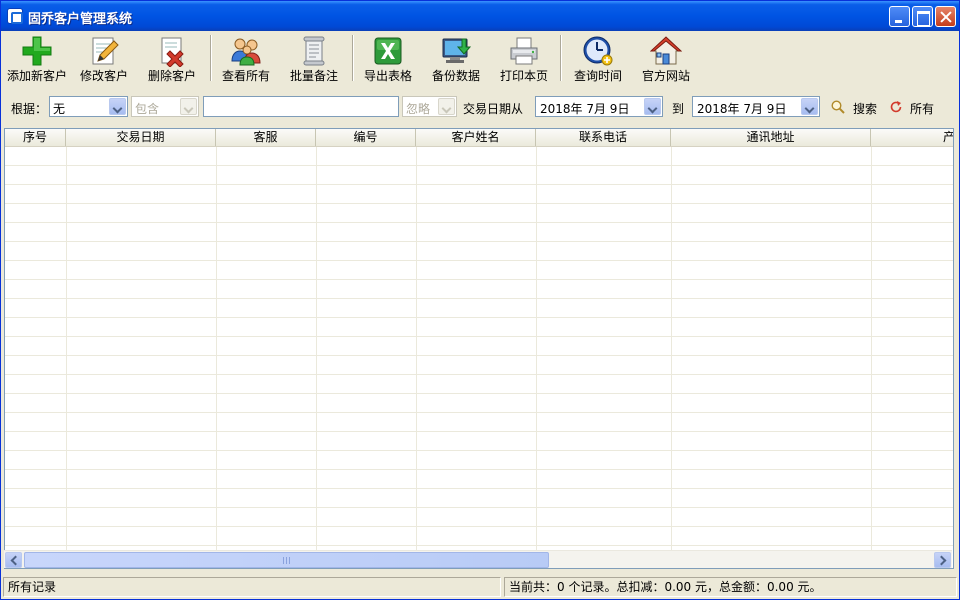 The width and height of the screenshot is (960, 600). Describe the element at coordinates (922, 108) in the screenshot. I see `show-all-button: 所有` at that location.